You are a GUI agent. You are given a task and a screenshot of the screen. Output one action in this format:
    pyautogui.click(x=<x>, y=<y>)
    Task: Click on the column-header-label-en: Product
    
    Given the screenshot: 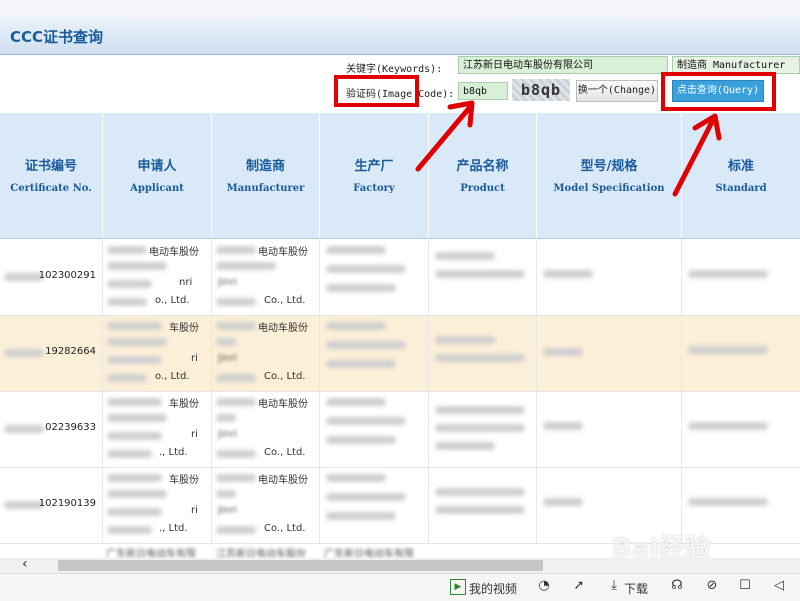 What is the action you would take?
    pyautogui.click(x=482, y=188)
    